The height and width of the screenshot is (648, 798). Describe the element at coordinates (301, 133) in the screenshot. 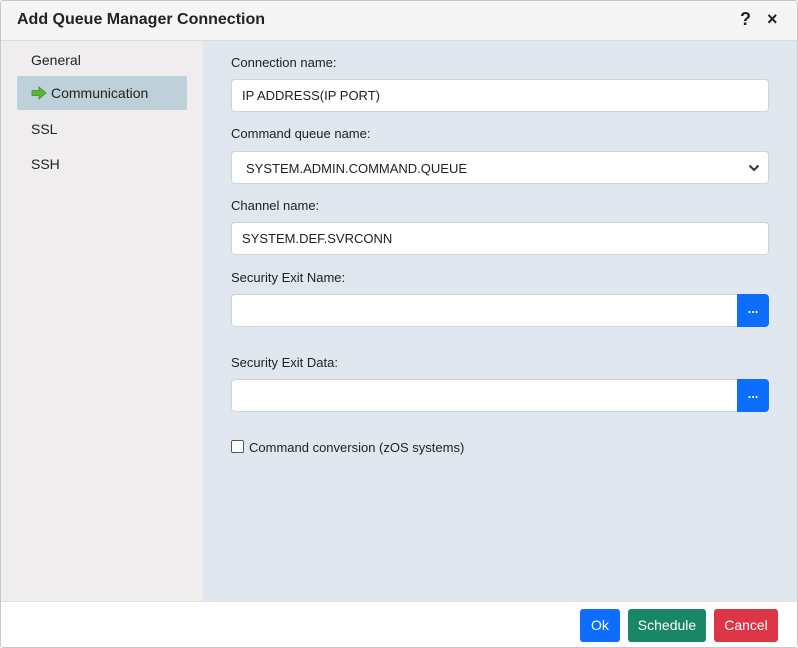

I see `command-queue-name-label: Command queue name:` at that location.